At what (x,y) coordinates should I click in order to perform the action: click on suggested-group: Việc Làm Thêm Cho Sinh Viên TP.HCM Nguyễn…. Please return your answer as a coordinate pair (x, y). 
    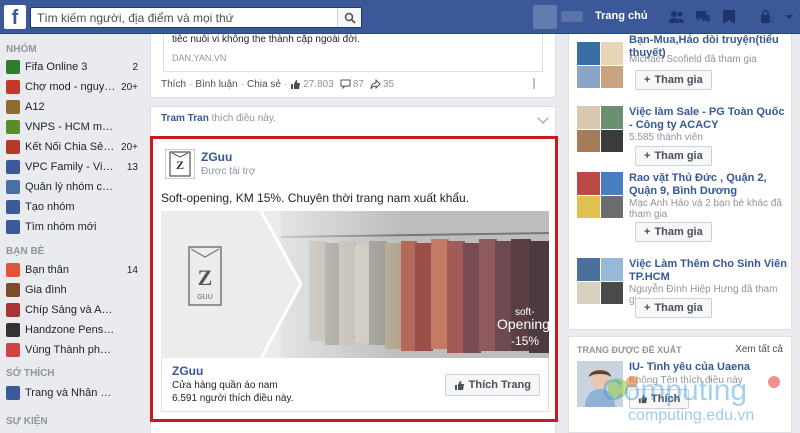
    Looking at the image, I should click on (683, 284).